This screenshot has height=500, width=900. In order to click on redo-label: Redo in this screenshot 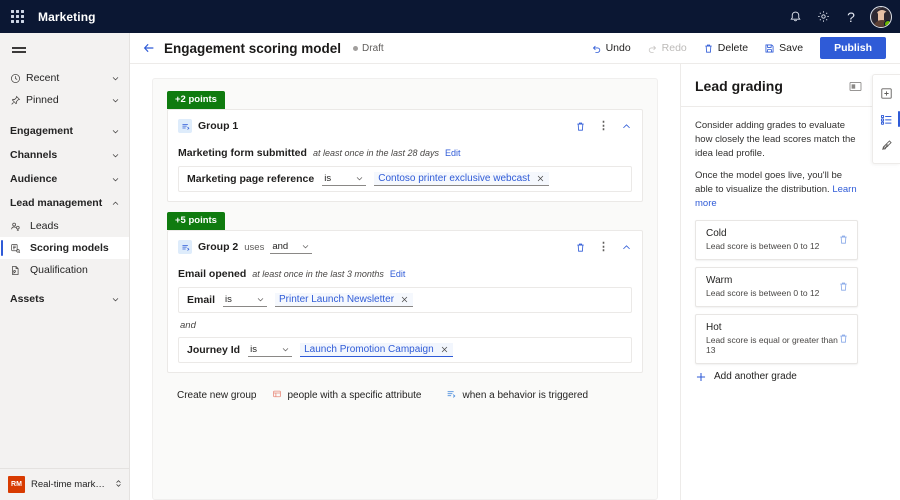, I will do `click(674, 48)`.